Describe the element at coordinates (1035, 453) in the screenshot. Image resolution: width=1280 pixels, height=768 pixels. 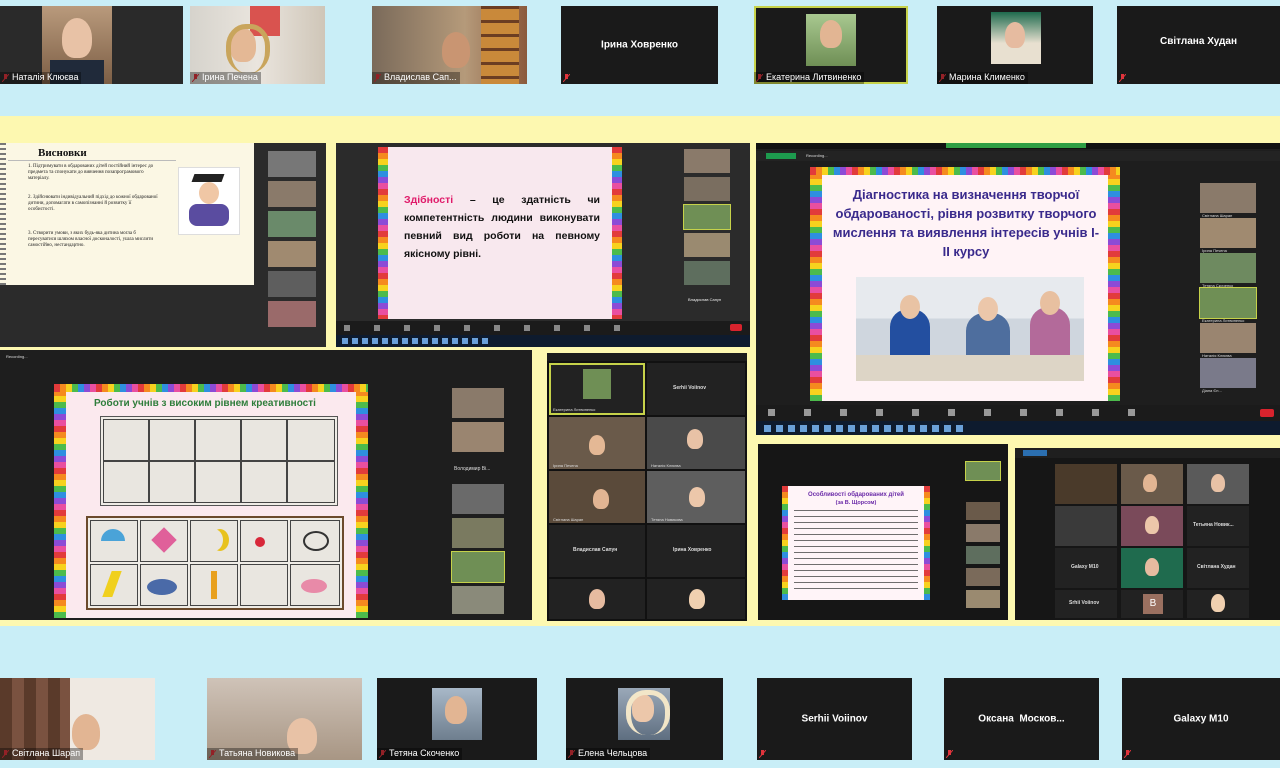
I see `view-button` at that location.